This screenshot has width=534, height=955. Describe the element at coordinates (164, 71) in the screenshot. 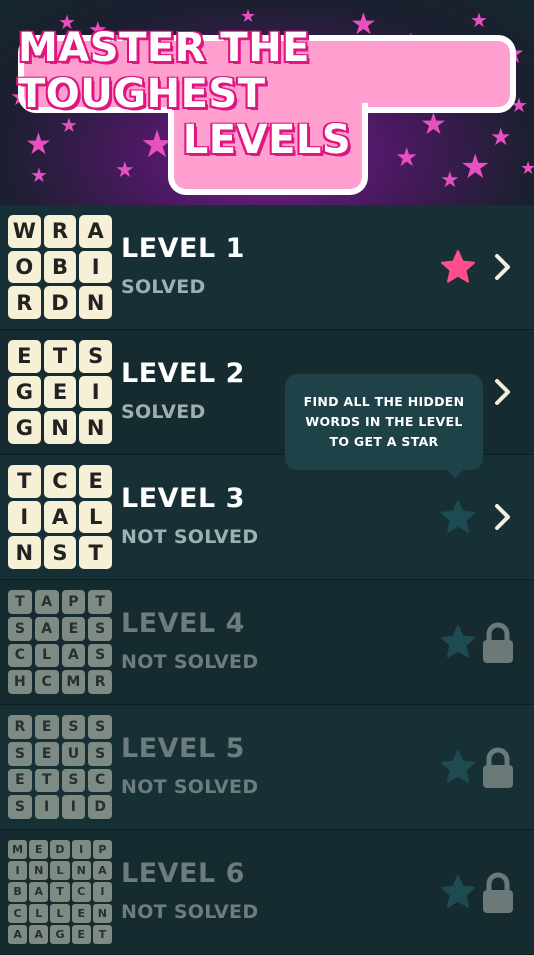

I see `headline-line-1: MASTER THE TOUGHEST` at that location.